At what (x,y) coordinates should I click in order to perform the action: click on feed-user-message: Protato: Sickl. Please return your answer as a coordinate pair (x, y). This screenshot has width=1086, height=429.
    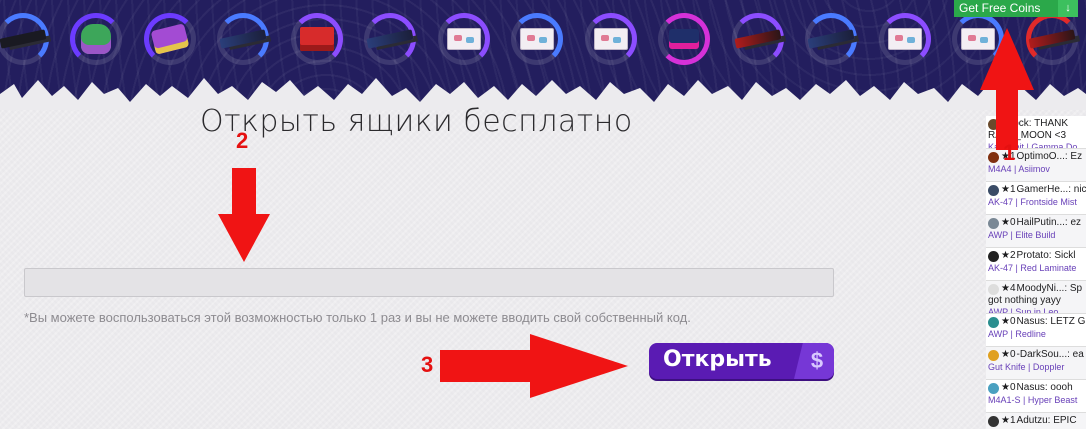
    Looking at the image, I should click on (1046, 255).